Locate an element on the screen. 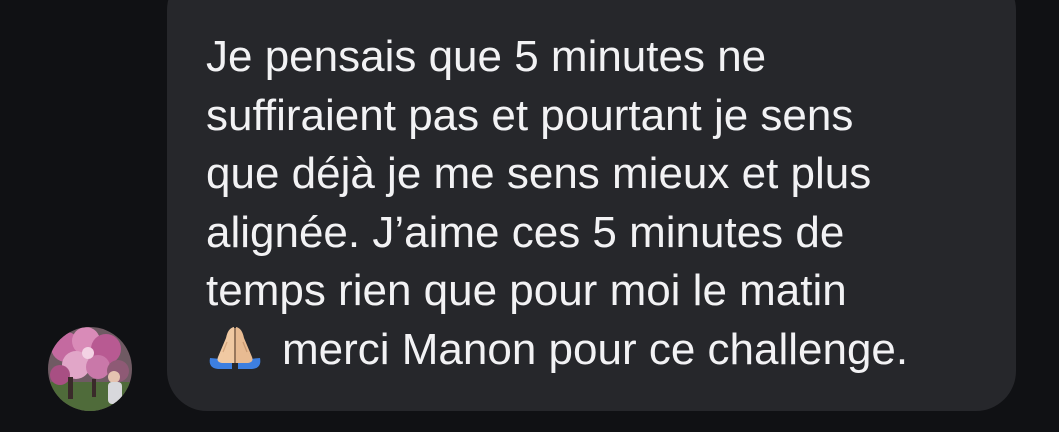 This screenshot has width=1059, height=432. message-line: temps rien que pour moi le matin is located at coordinates (526, 290).